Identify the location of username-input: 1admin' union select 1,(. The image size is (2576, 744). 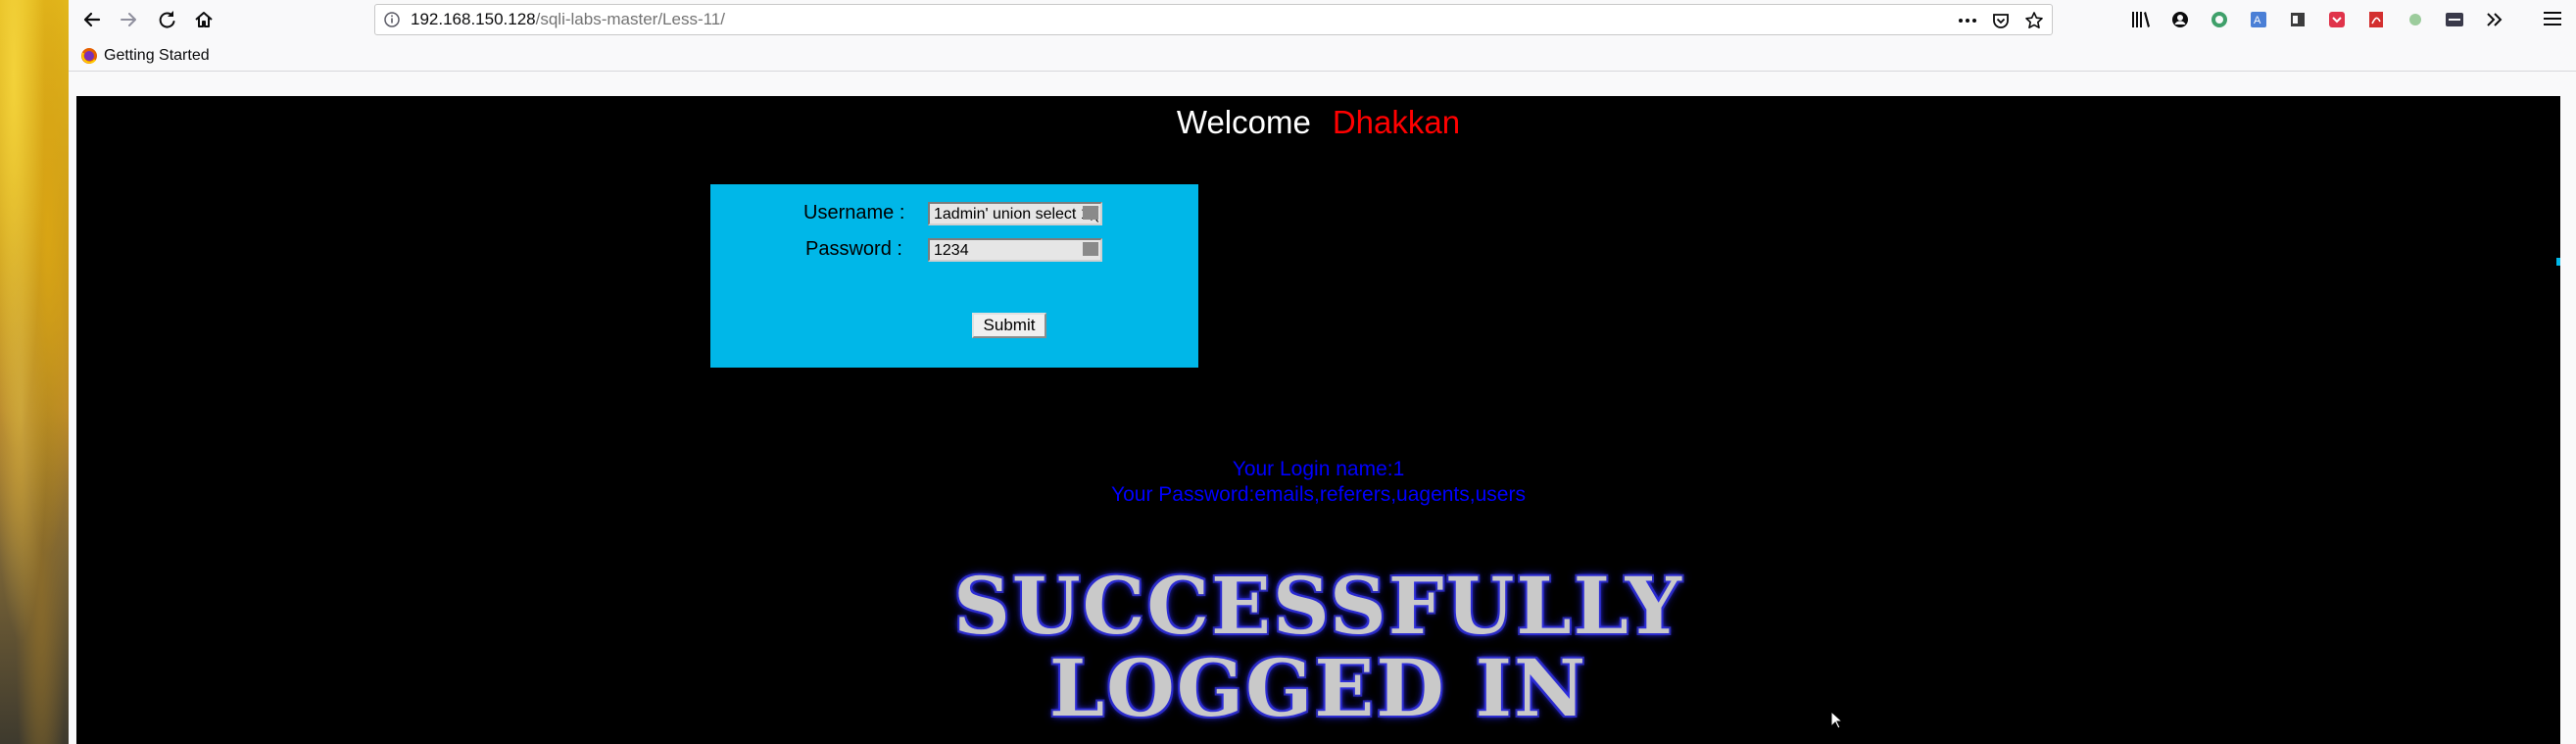
(1015, 213).